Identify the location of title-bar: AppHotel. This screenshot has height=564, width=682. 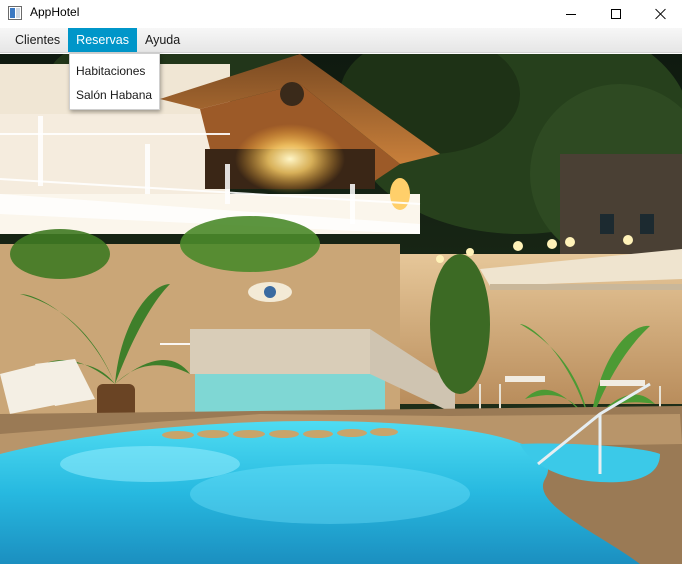
(341, 13).